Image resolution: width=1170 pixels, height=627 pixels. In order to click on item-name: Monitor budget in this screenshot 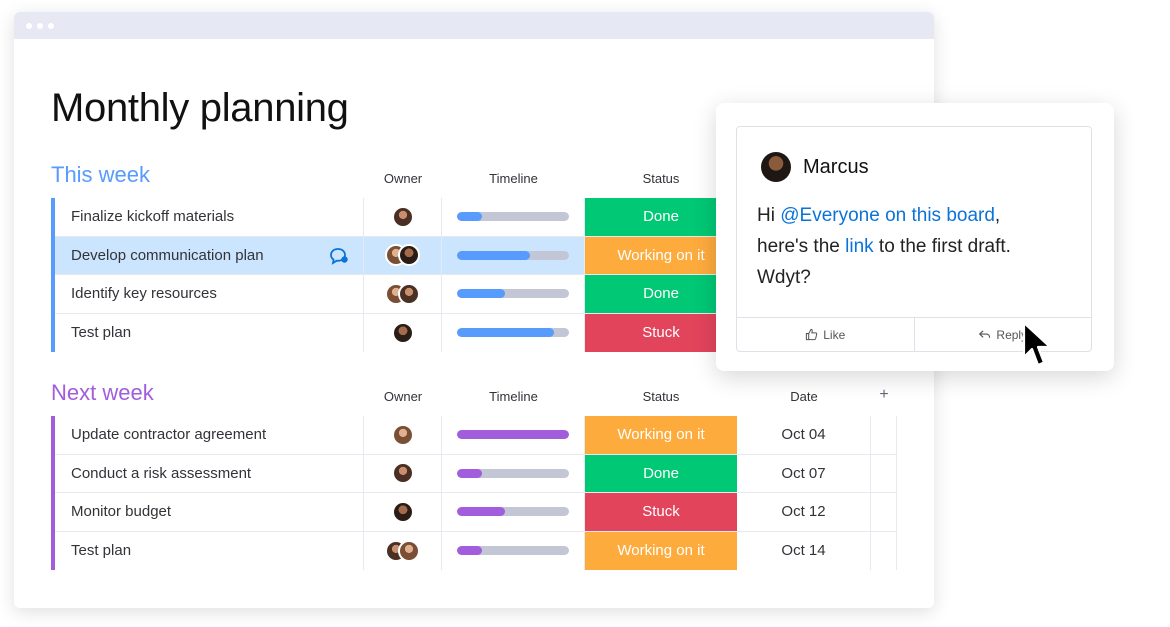, I will do `click(209, 512)`.